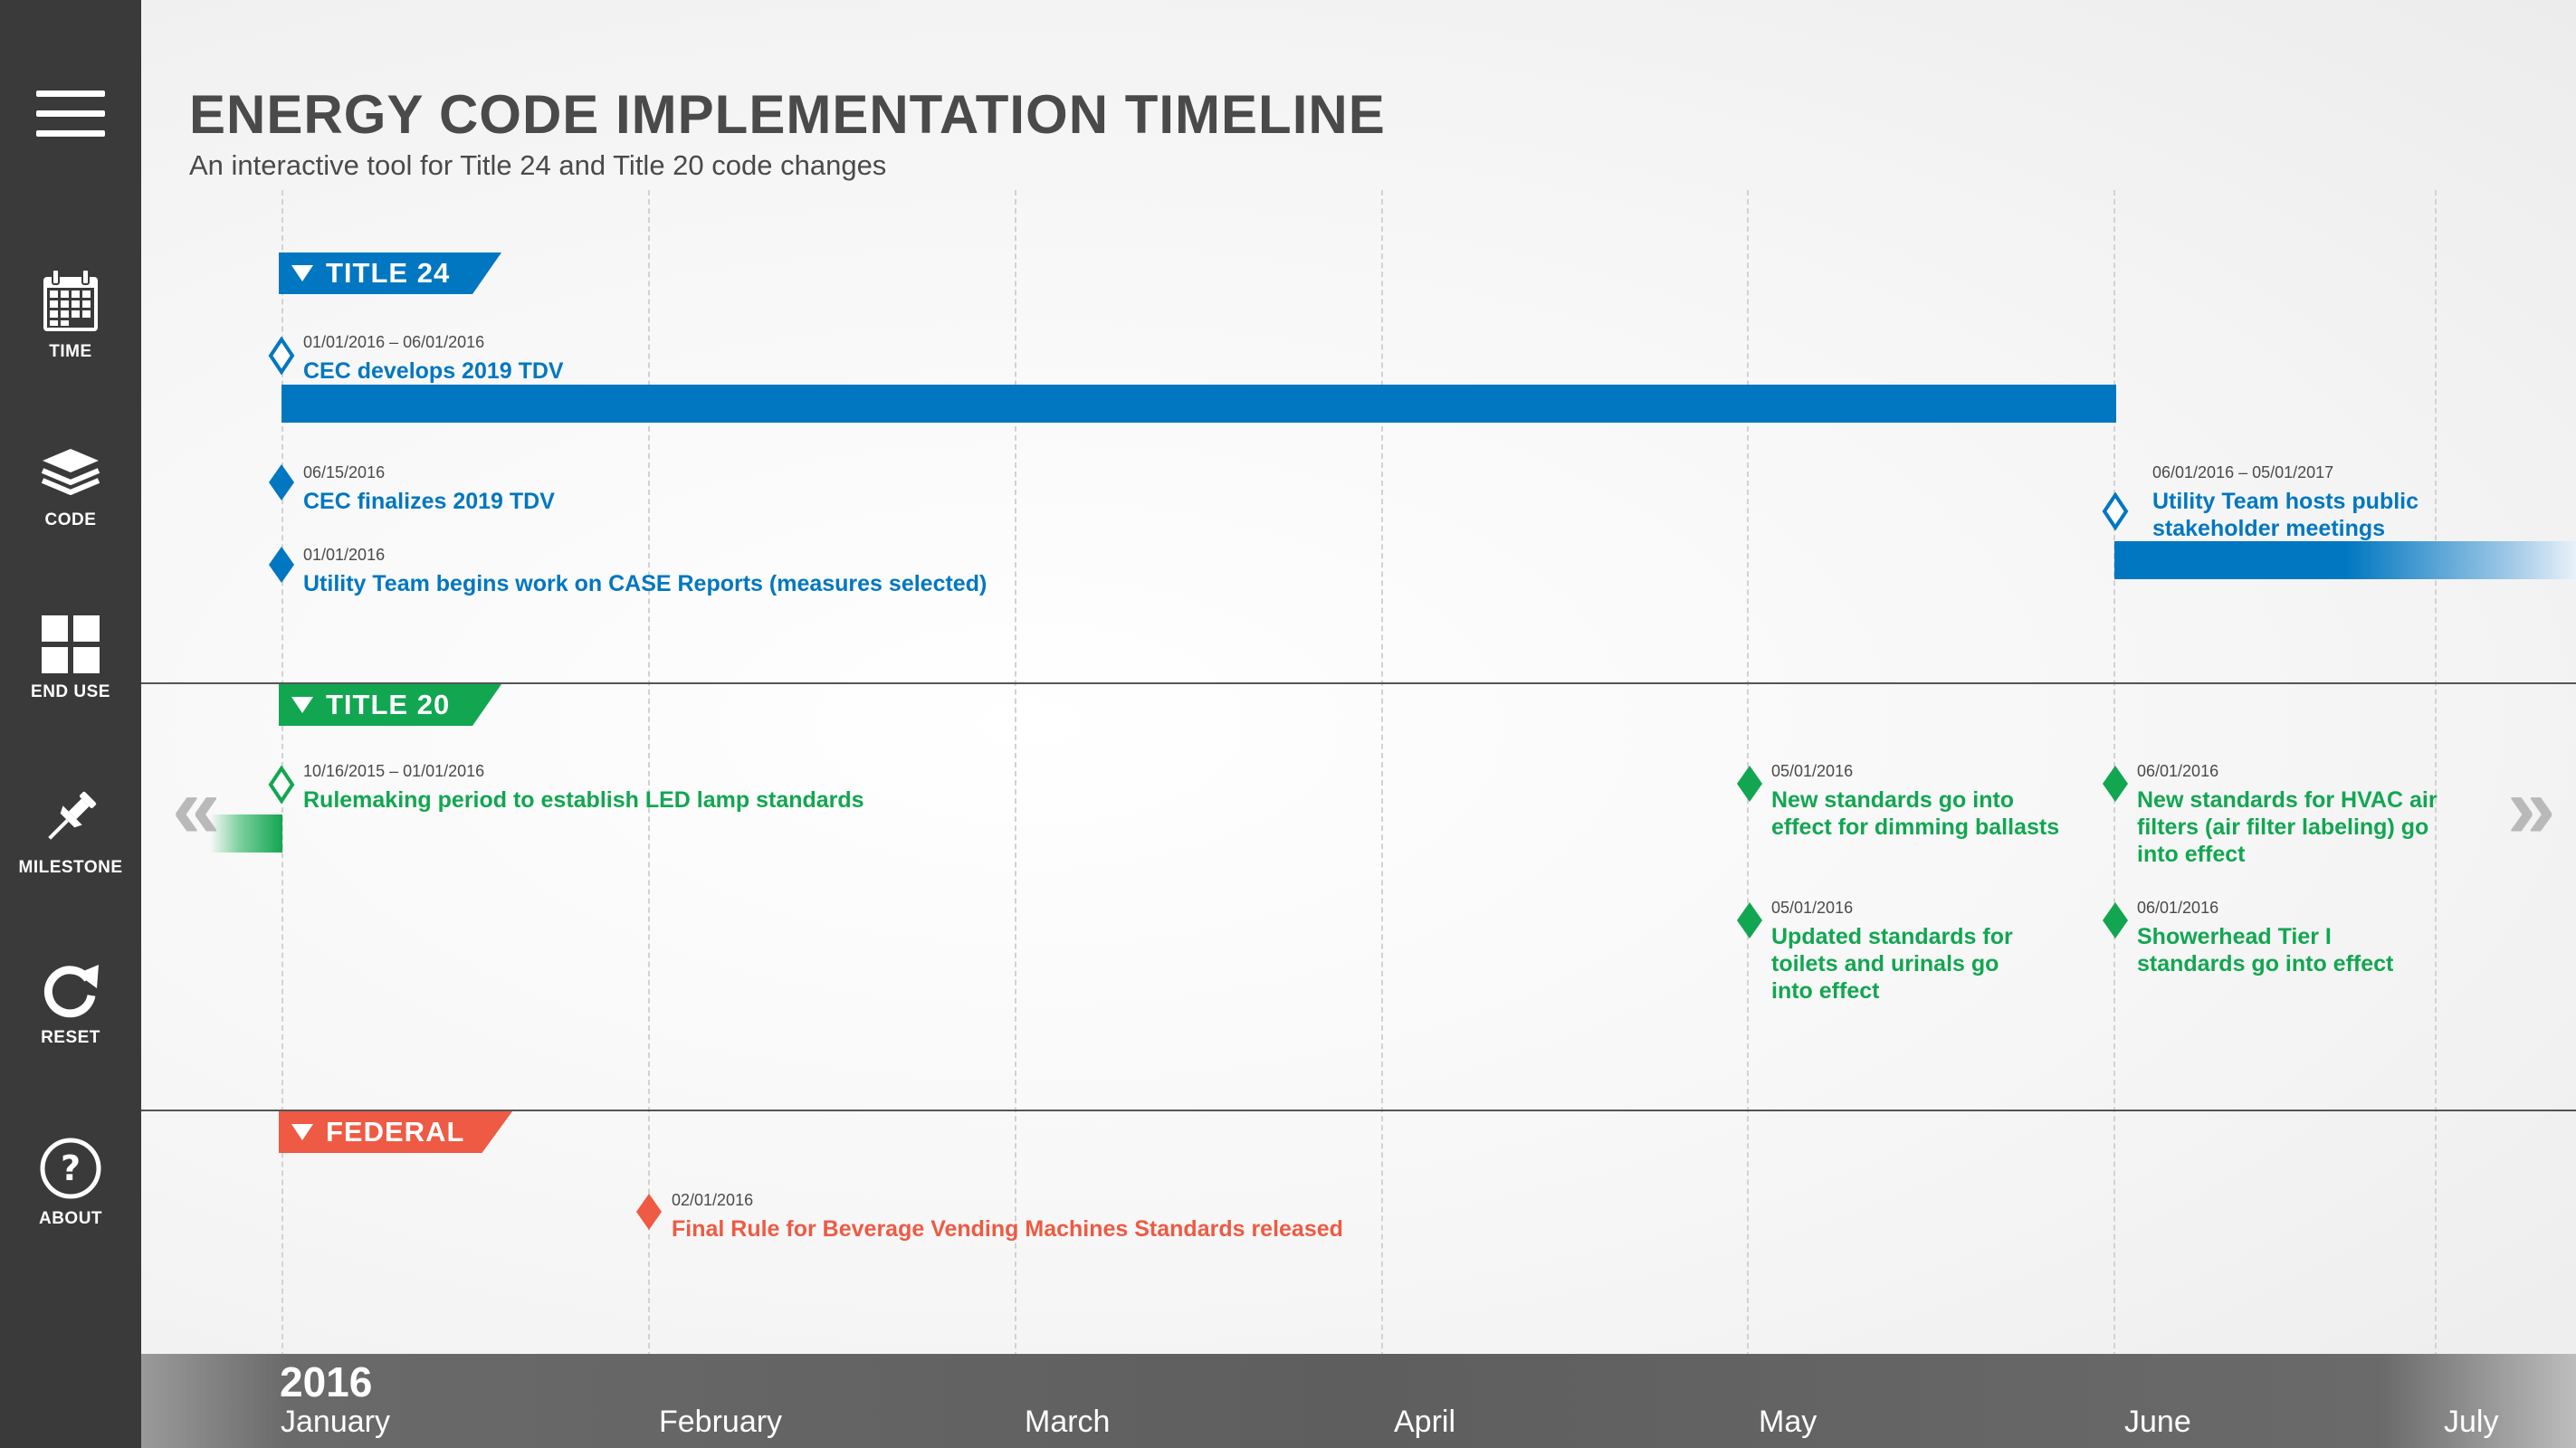 The image size is (2576, 1448). Describe the element at coordinates (70, 301) in the screenshot. I see `calendar-icon` at that location.